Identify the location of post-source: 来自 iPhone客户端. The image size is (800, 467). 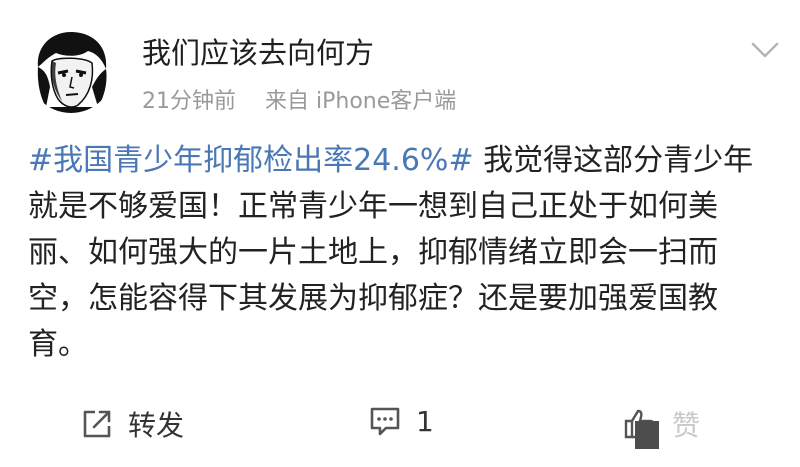
(361, 101).